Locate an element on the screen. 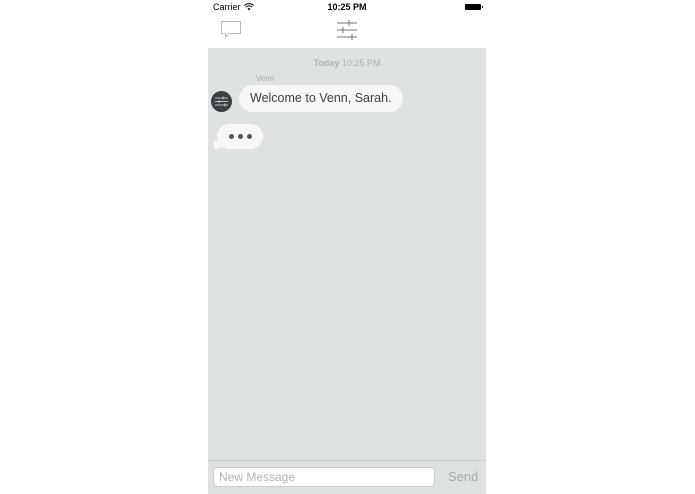  status-time: 10:25 PM is located at coordinates (347, 7).